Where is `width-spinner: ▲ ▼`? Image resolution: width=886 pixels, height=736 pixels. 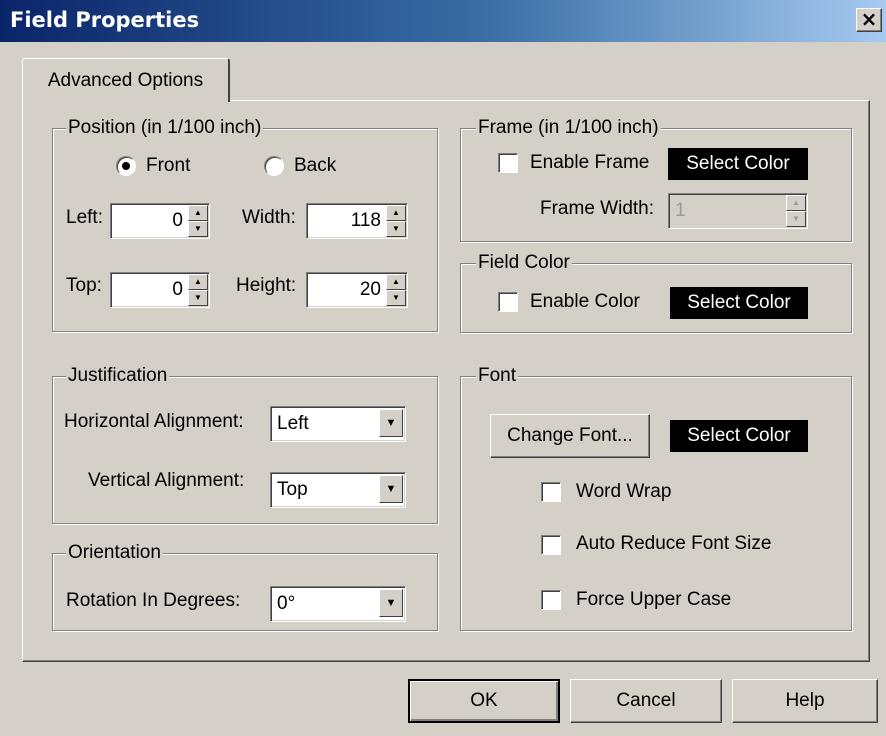
width-spinner: ▲ ▼ is located at coordinates (396, 221).